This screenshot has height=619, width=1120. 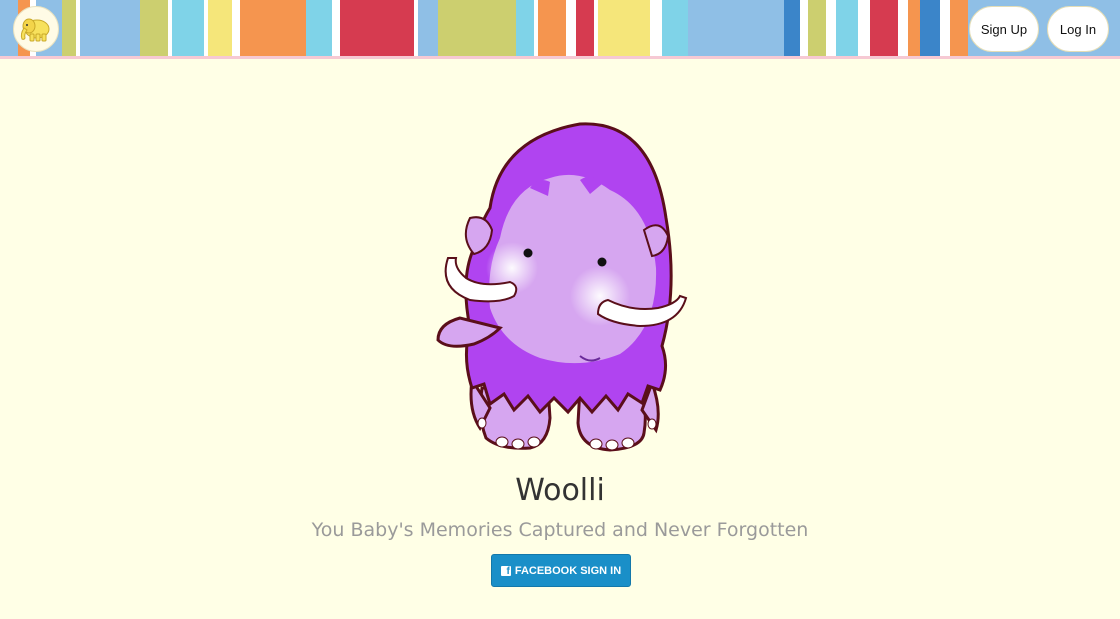 I want to click on elephant-icon, so click(x=35, y=30).